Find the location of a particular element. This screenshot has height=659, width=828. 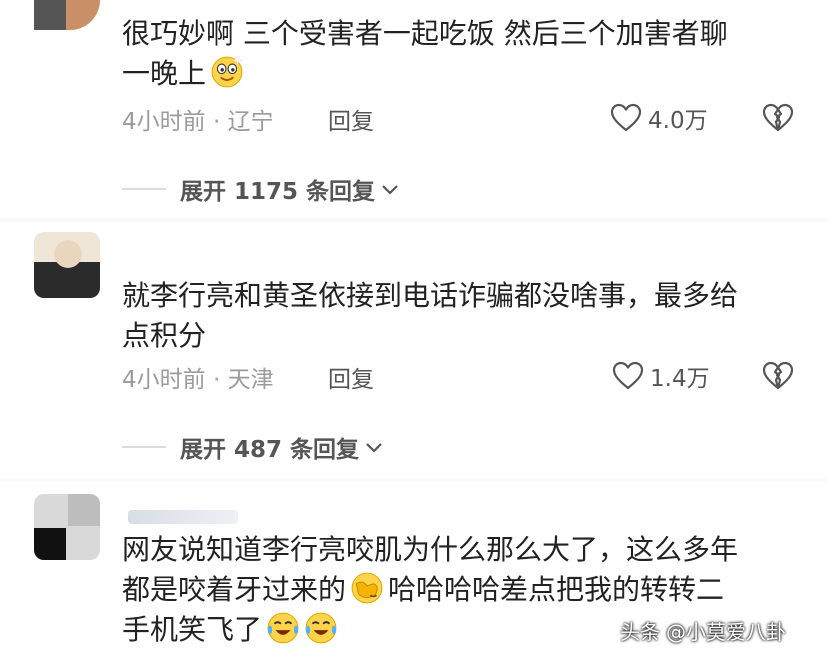

facepalm-emoji-icon is located at coordinates (367, 588).